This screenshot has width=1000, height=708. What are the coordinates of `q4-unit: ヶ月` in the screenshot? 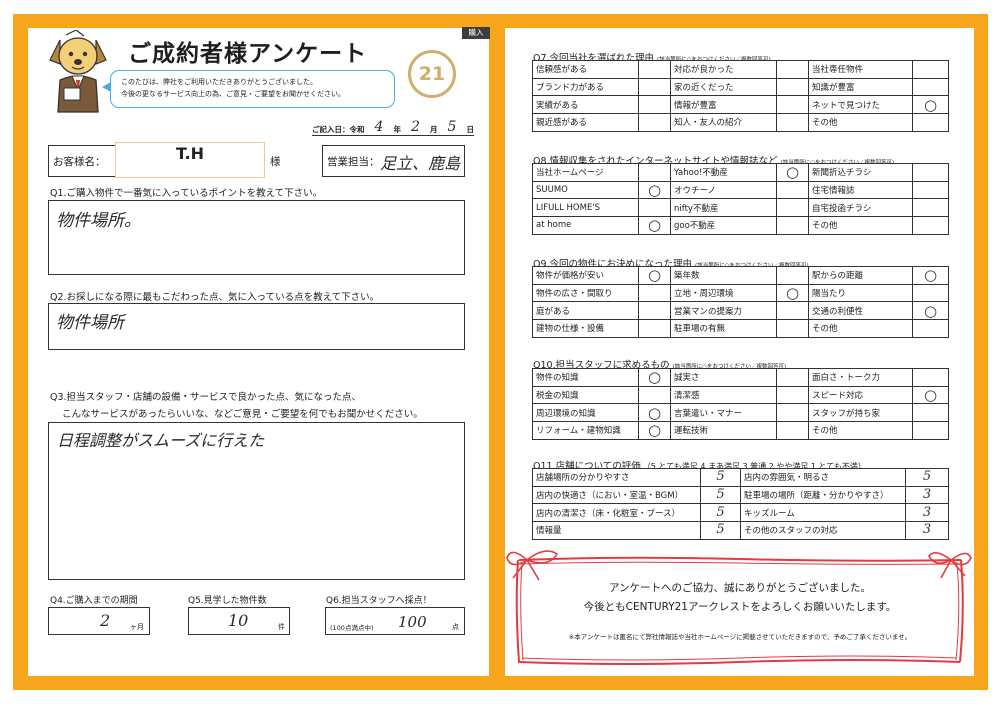 It's located at (137, 627).